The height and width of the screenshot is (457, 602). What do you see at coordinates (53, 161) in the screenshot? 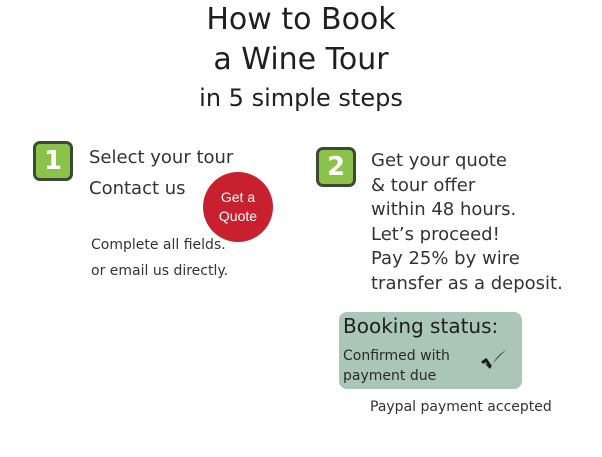
I see `step-1-badge: 1` at bounding box center [53, 161].